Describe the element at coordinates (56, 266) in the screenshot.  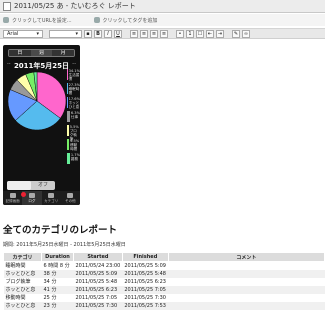
I see `cell-duration: 6 時間 8 分` at that location.